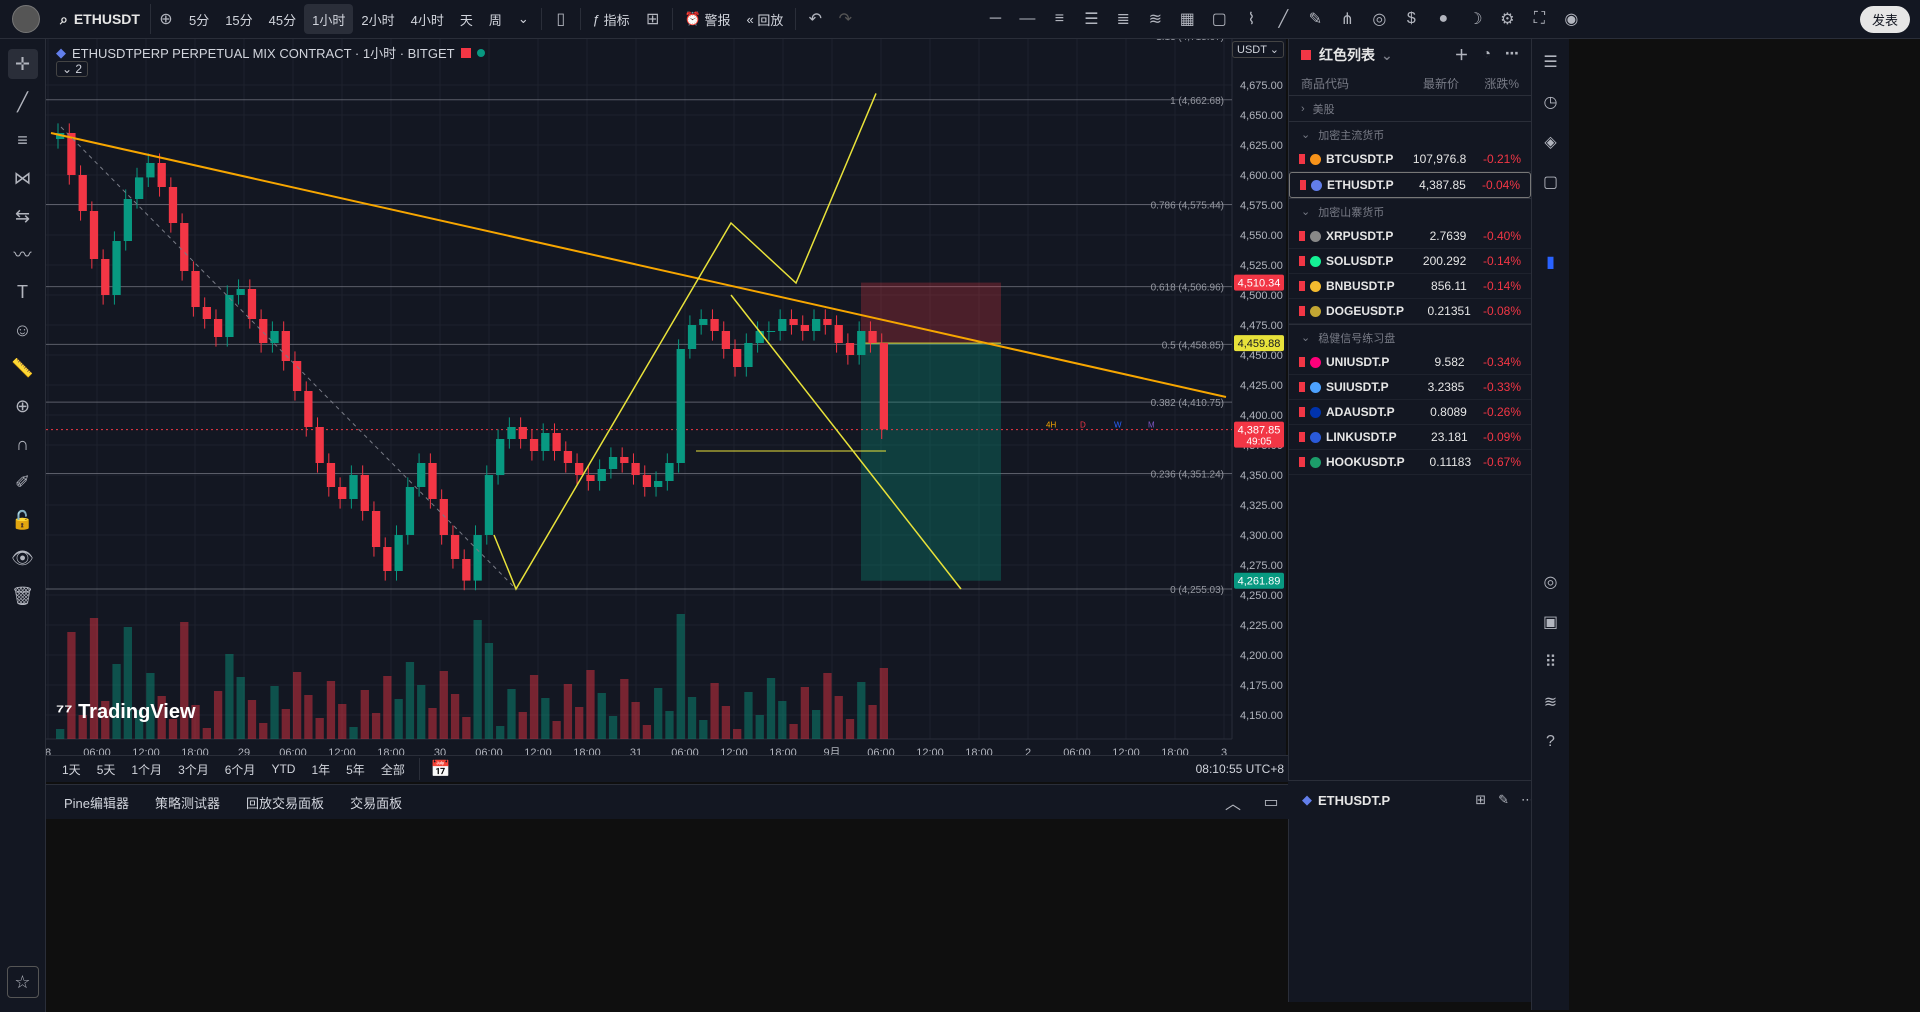 The image size is (1920, 1012). Describe the element at coordinates (1462, 55) in the screenshot. I see `add-symbol-icon: ＋` at that location.